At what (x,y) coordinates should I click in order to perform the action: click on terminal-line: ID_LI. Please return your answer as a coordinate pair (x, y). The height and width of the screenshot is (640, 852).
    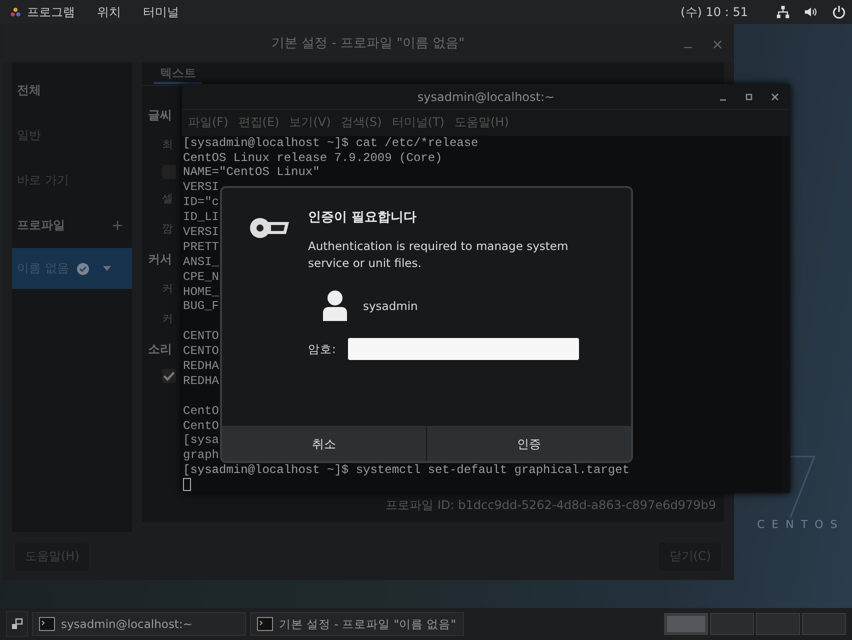
    Looking at the image, I should click on (201, 217).